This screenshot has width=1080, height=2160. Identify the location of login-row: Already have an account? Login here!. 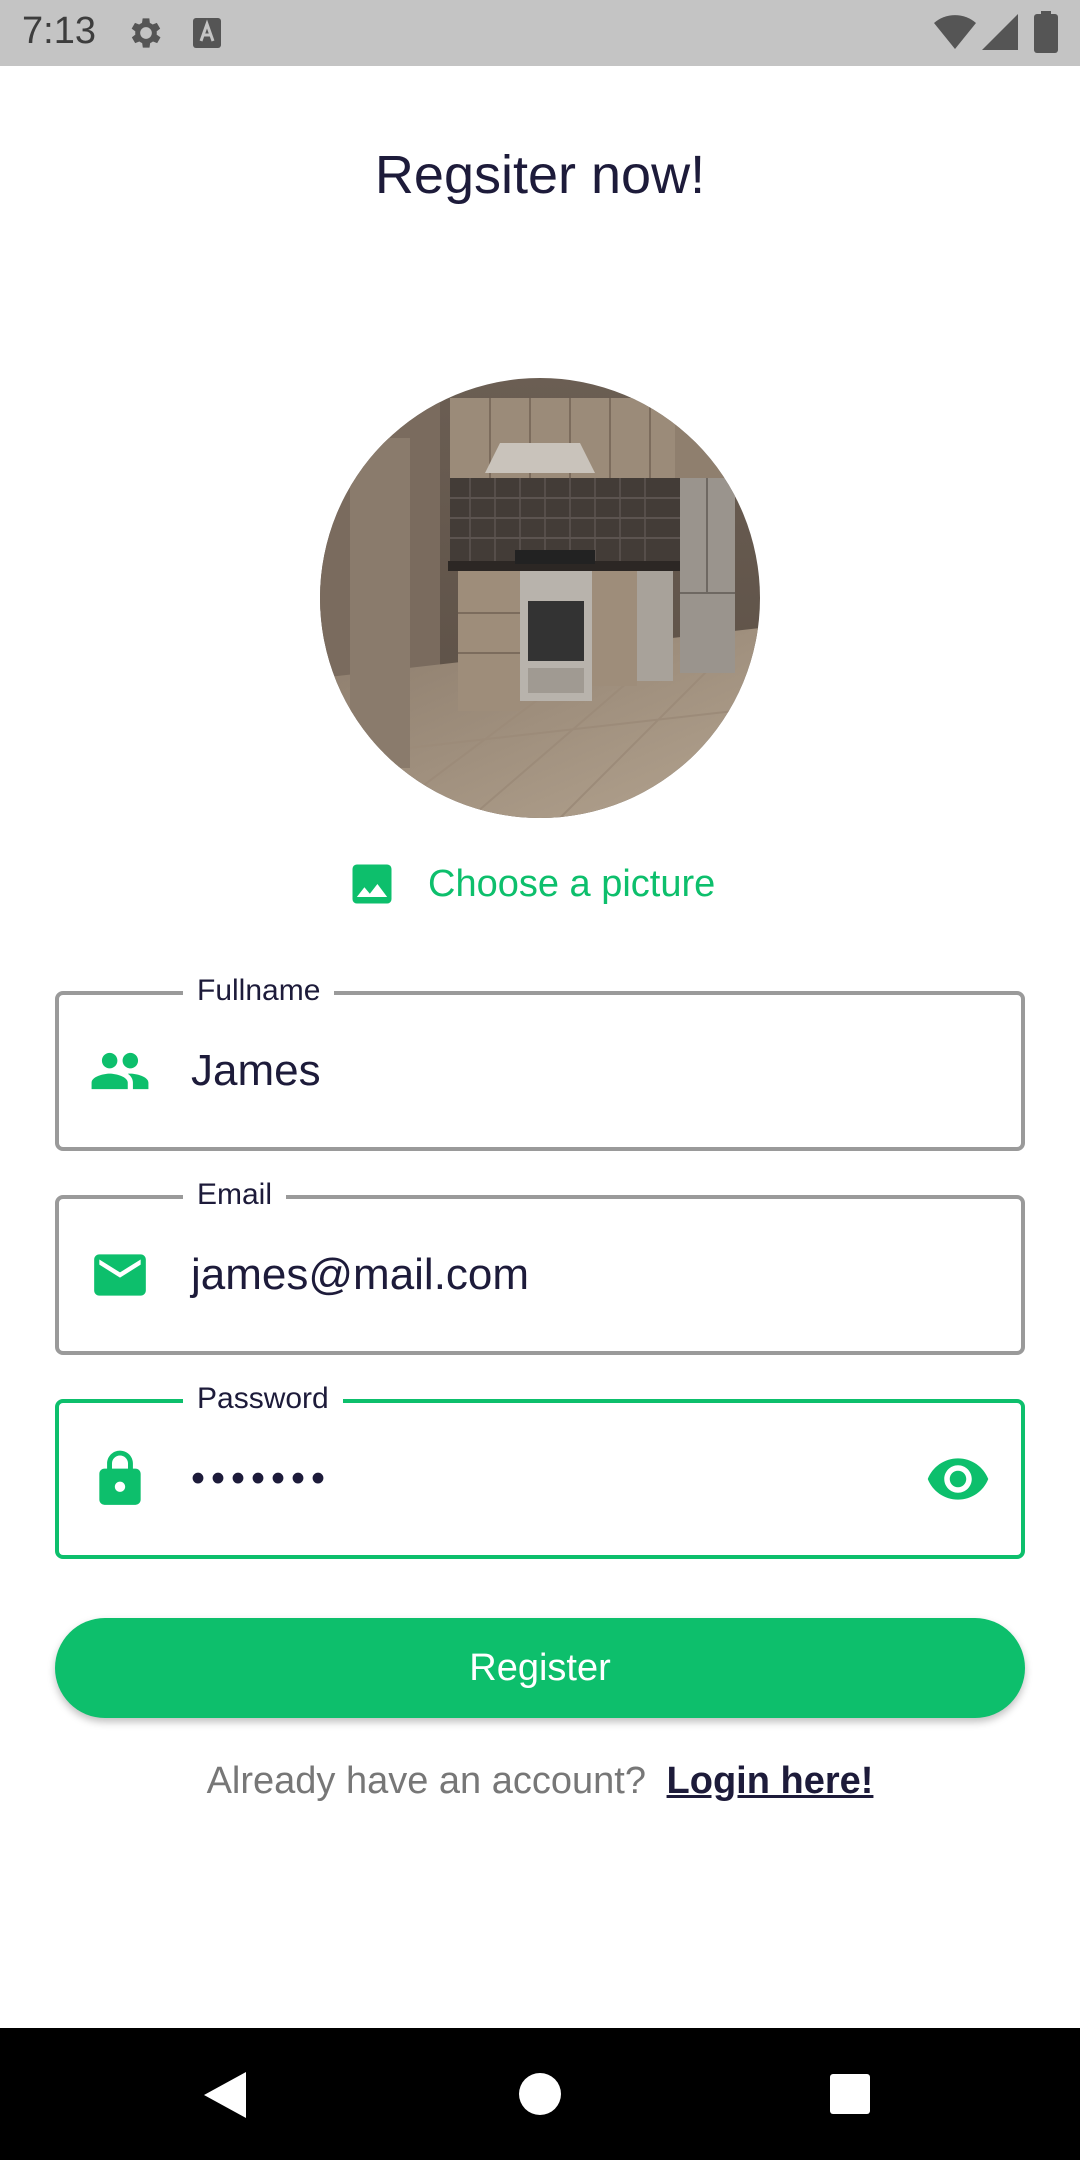
(540, 1781).